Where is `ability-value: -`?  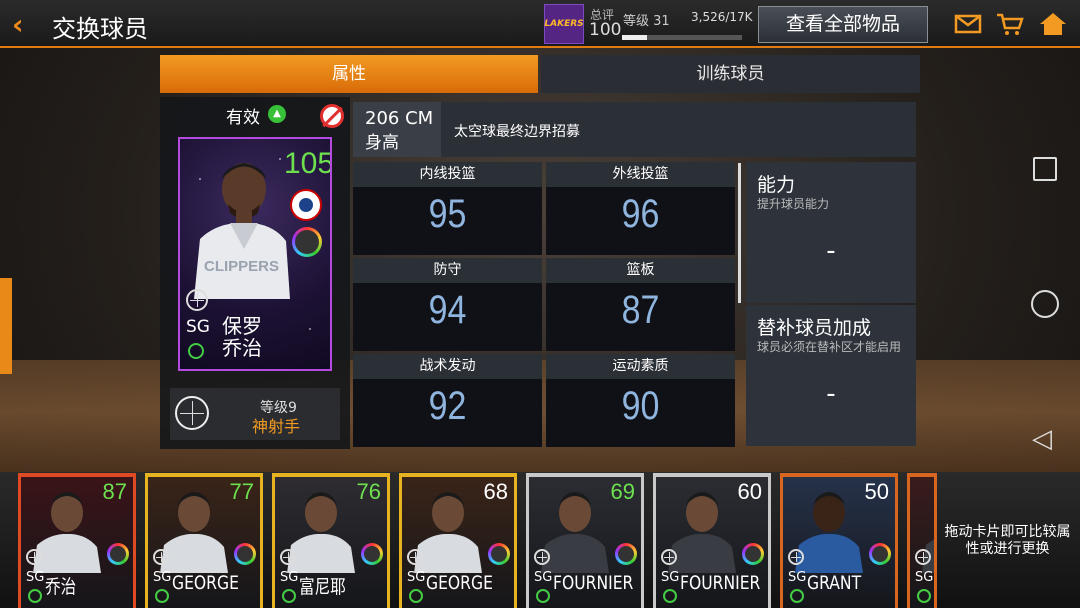
ability-value: - is located at coordinates (831, 251).